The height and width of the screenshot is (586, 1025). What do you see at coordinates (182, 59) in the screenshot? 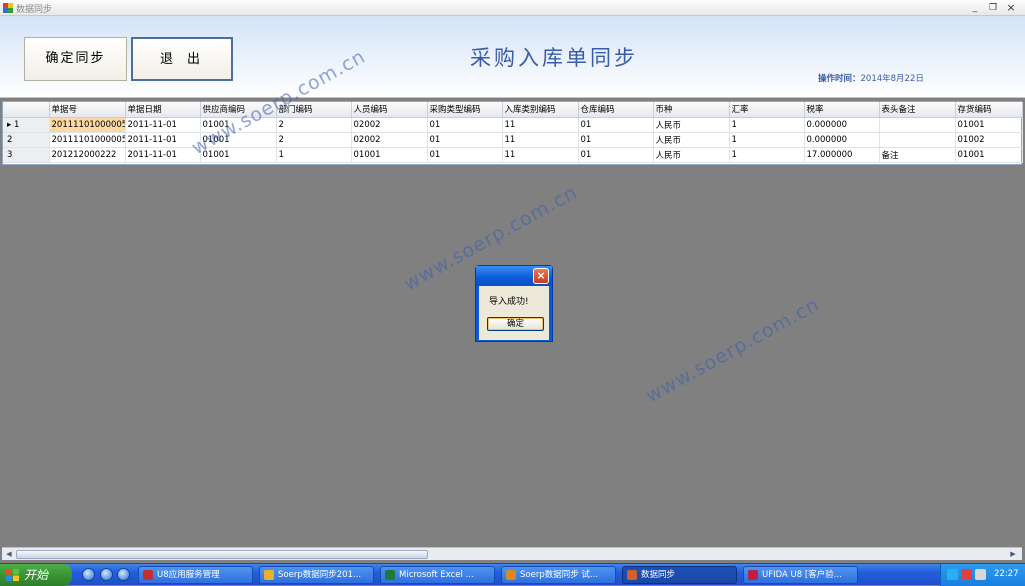
I see `exit-button: 退出` at bounding box center [182, 59].